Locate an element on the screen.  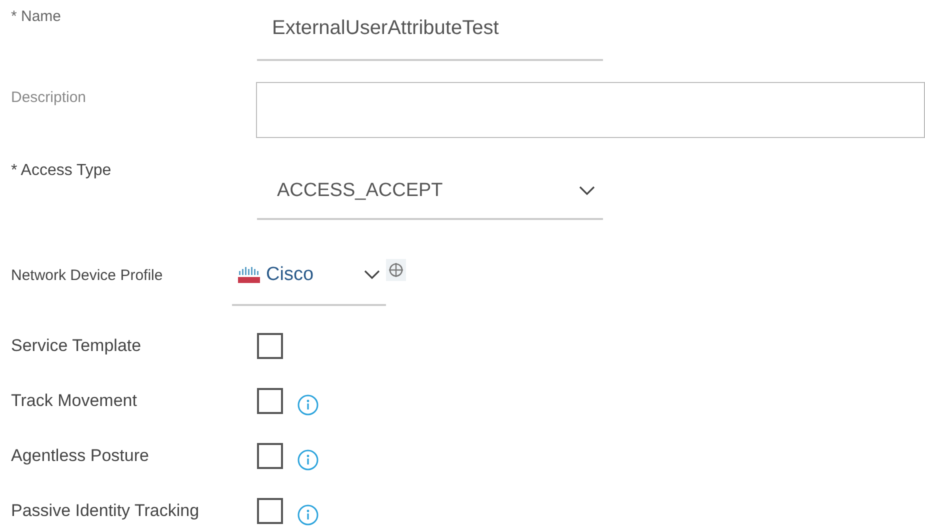
device-profile-dropdown: Cisco is located at coordinates (309, 281).